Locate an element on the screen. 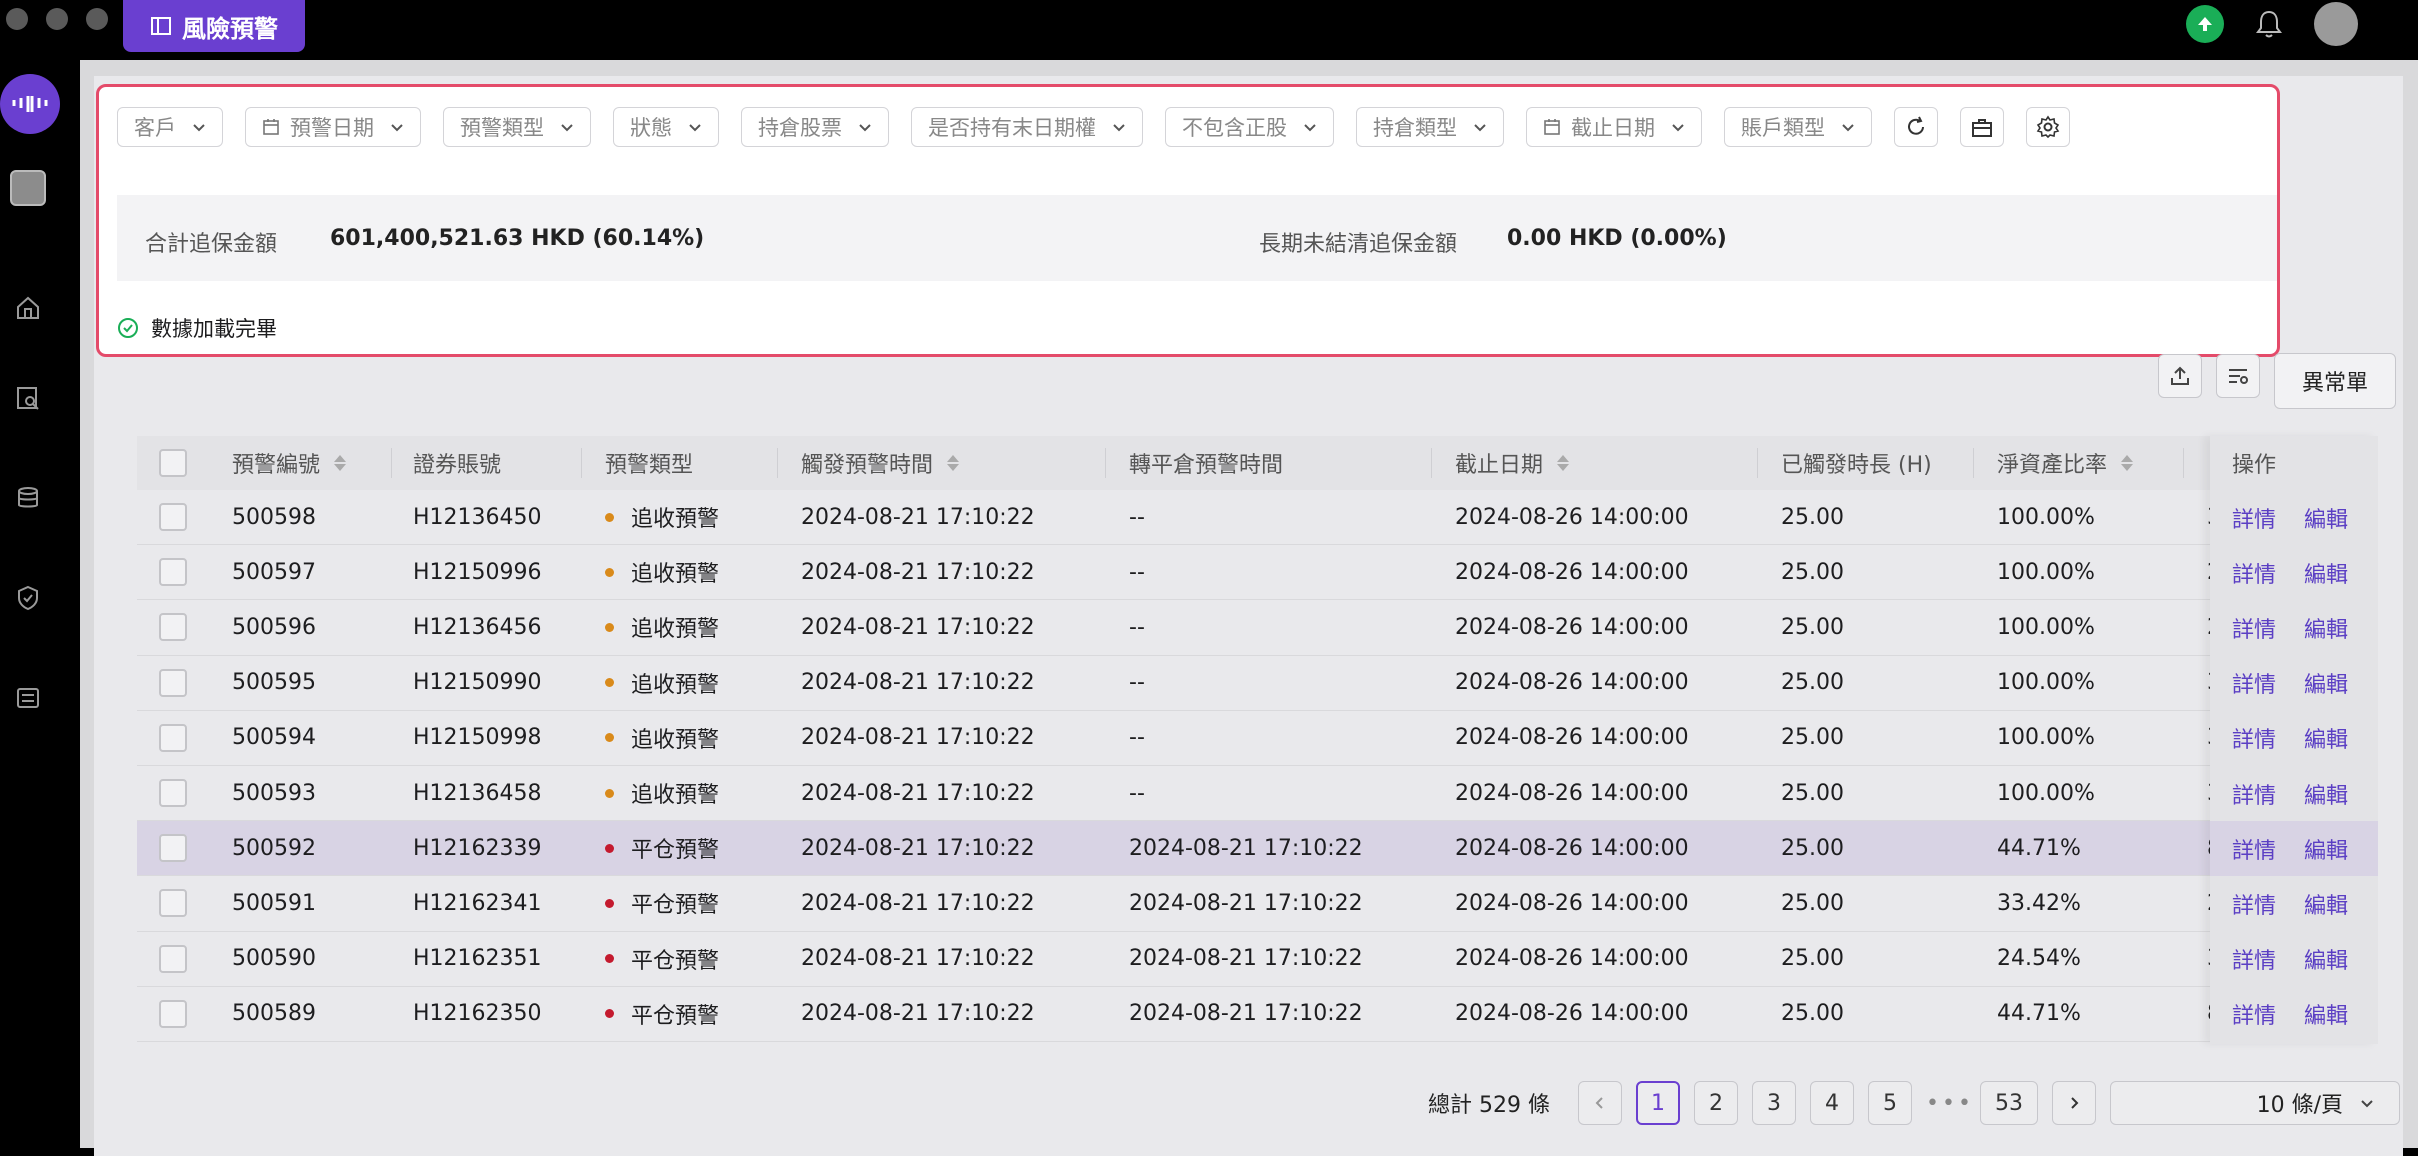 The height and width of the screenshot is (1156, 2418). prev-page-button is located at coordinates (1599, 1103).